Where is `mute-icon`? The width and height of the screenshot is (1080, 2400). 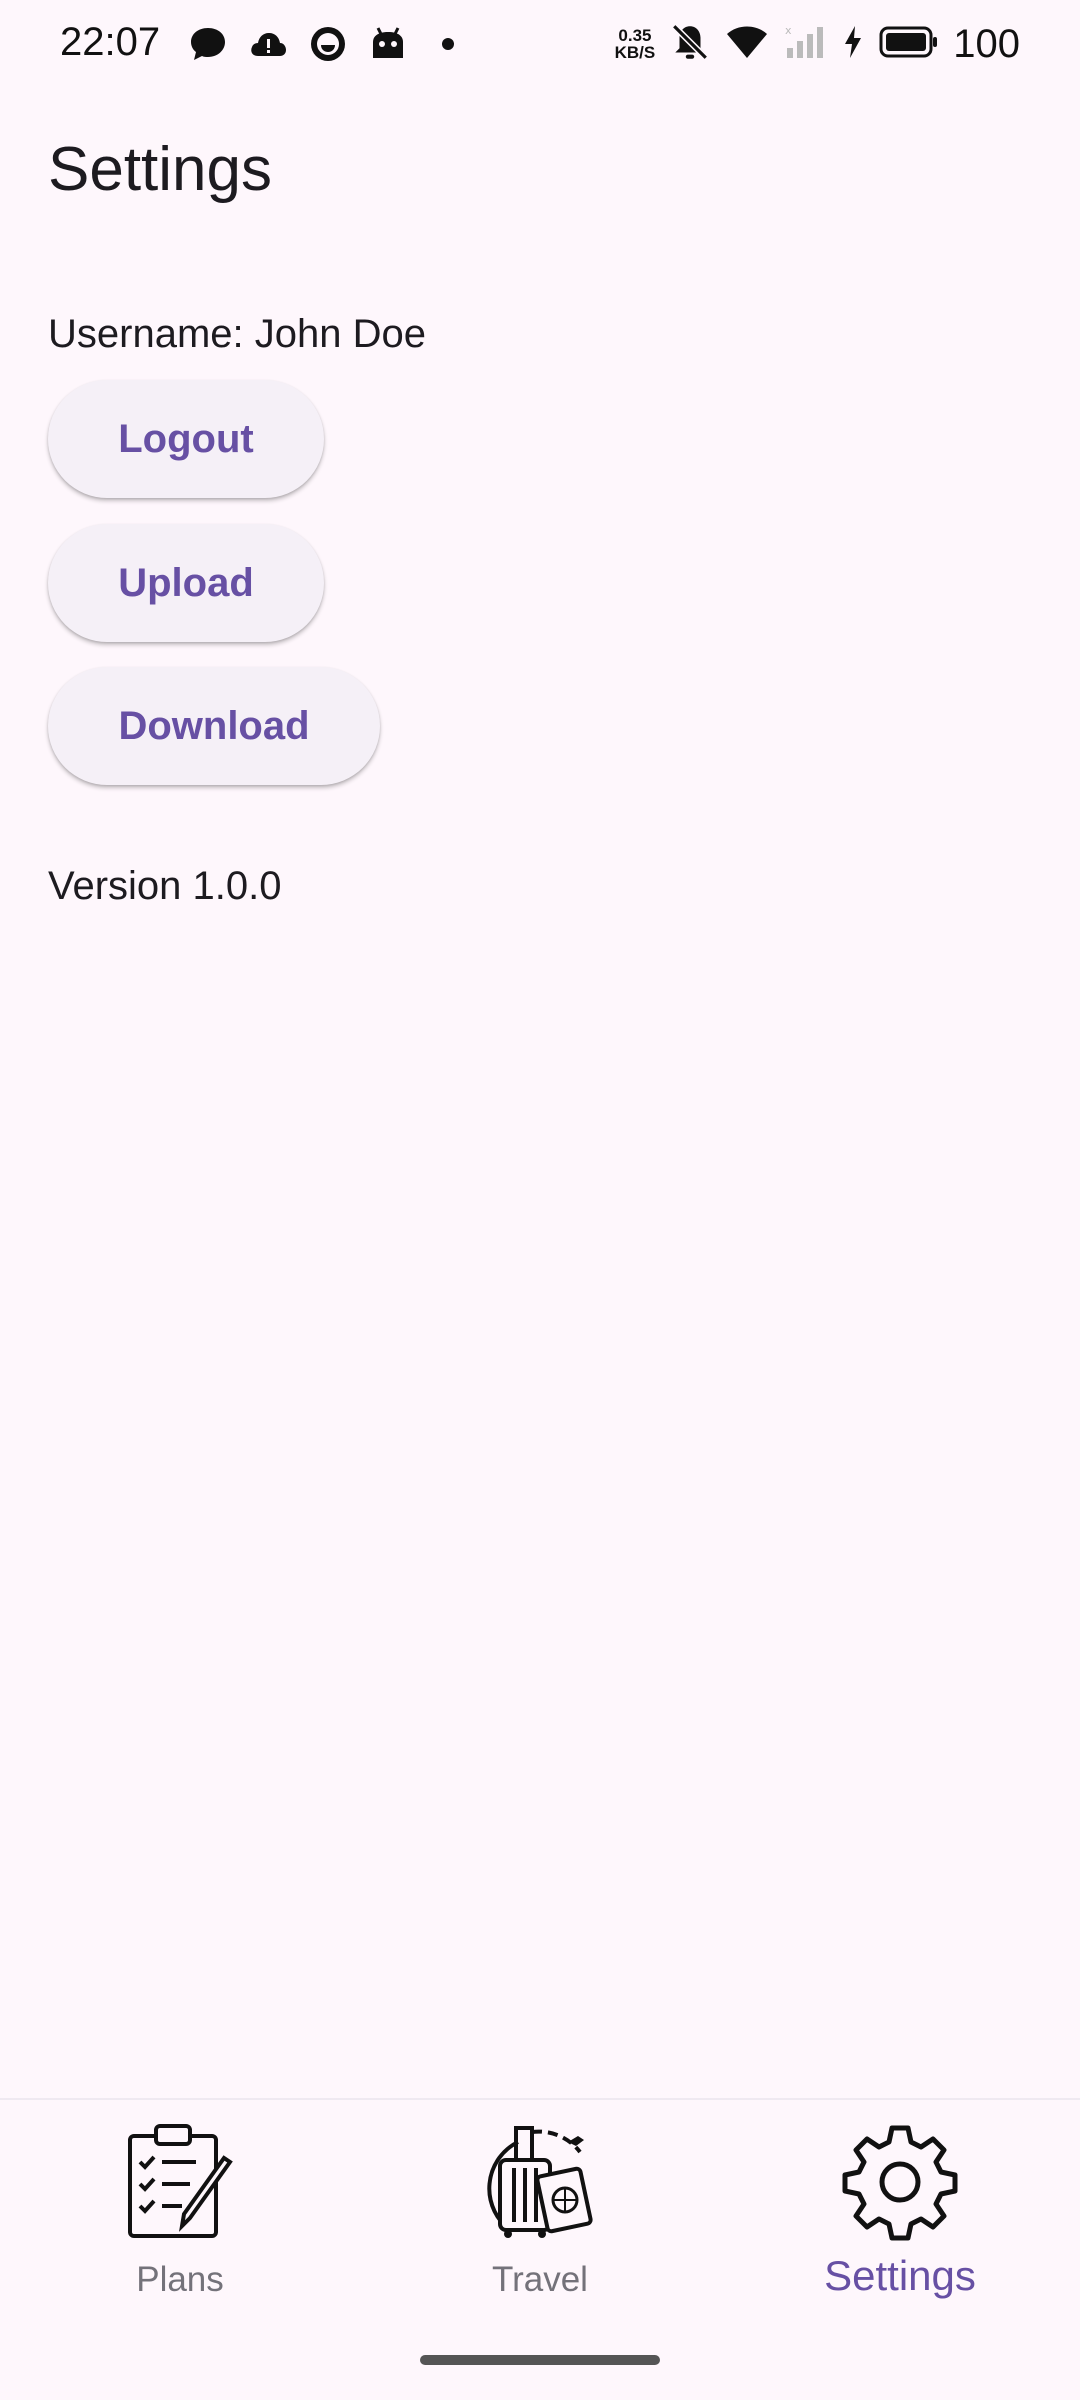
mute-icon is located at coordinates (690, 44).